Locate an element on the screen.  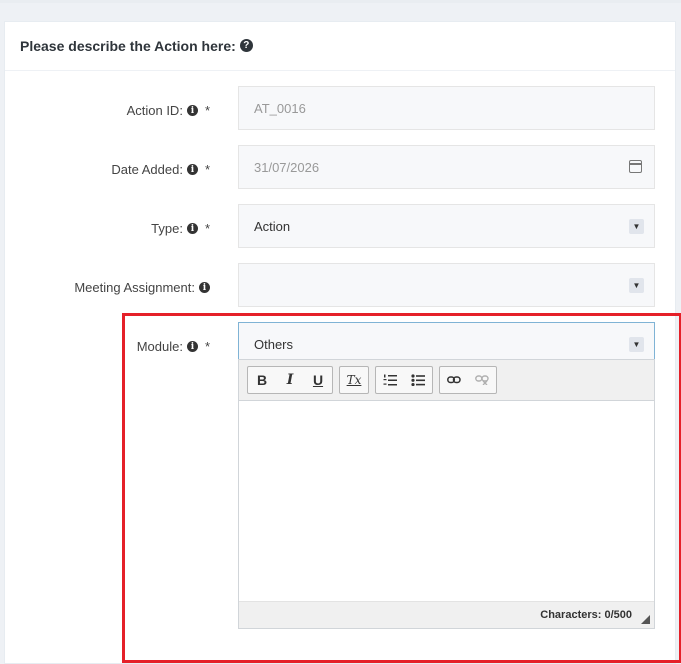
italic-button: I is located at coordinates (290, 380).